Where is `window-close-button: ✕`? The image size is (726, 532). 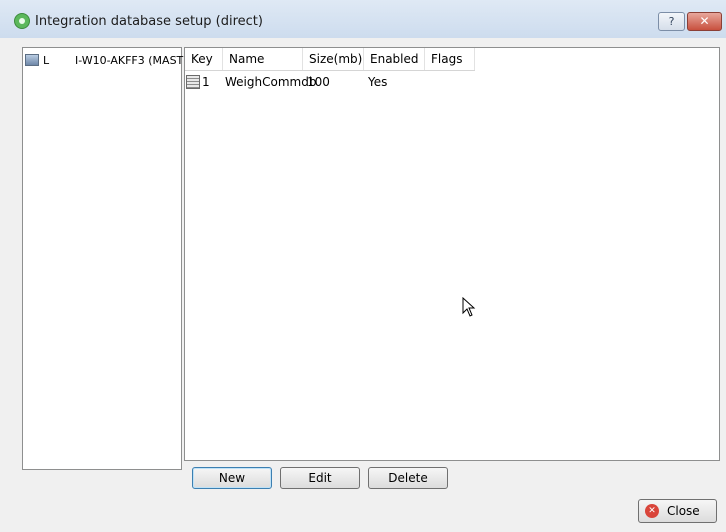 window-close-button: ✕ is located at coordinates (704, 21).